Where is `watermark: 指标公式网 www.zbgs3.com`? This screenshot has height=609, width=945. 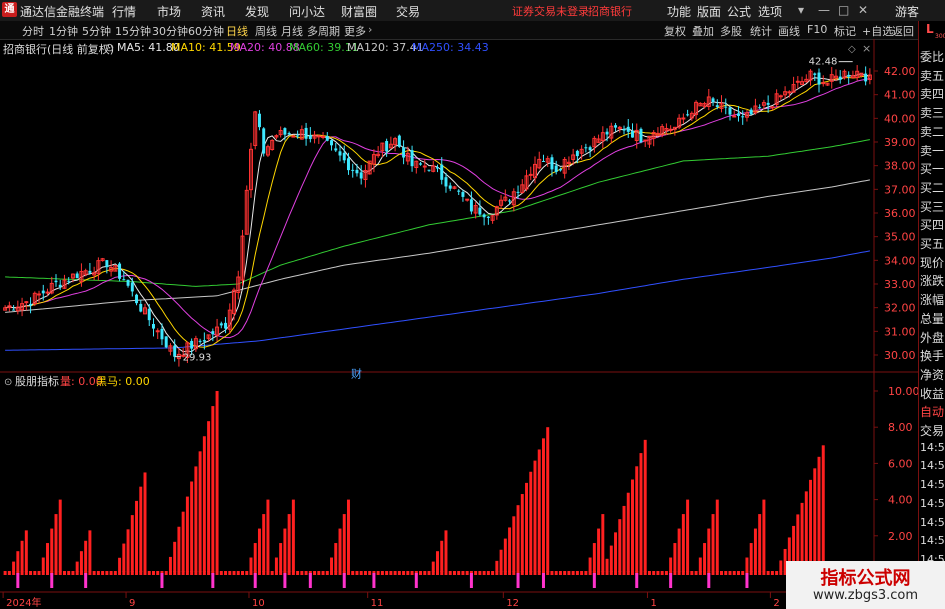 watermark: 指标公式网 www.zbgs3.com is located at coordinates (865, 585).